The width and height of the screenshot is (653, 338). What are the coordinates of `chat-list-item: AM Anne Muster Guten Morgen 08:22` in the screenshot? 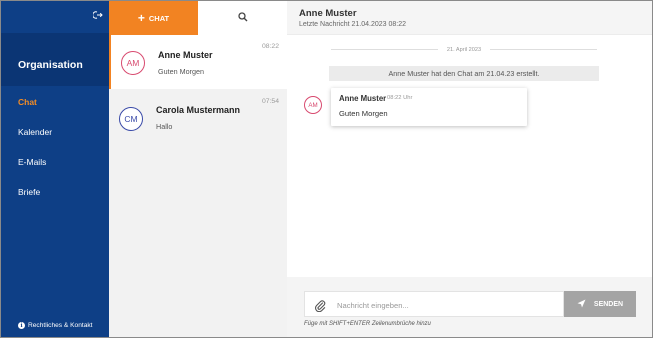 It's located at (198, 62).